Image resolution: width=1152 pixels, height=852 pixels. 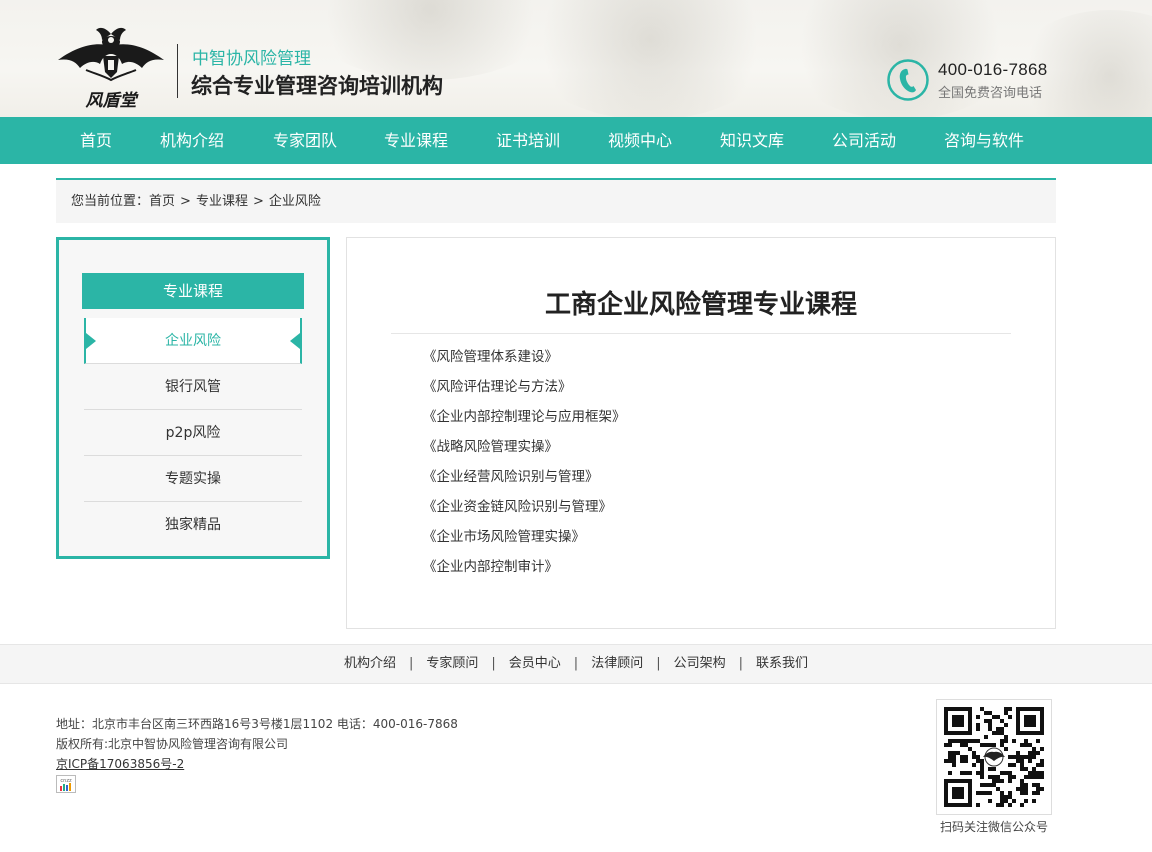 I want to click on phone-icon, so click(x=908, y=80).